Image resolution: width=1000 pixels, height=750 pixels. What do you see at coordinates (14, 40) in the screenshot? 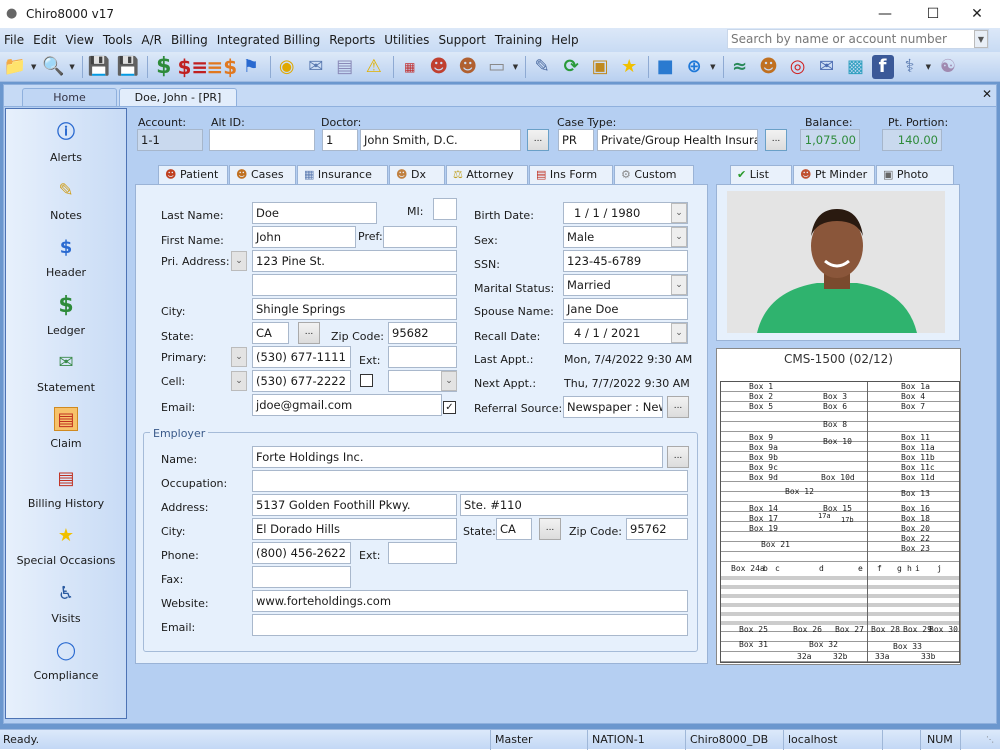
I see `menu-file: File` at bounding box center [14, 40].